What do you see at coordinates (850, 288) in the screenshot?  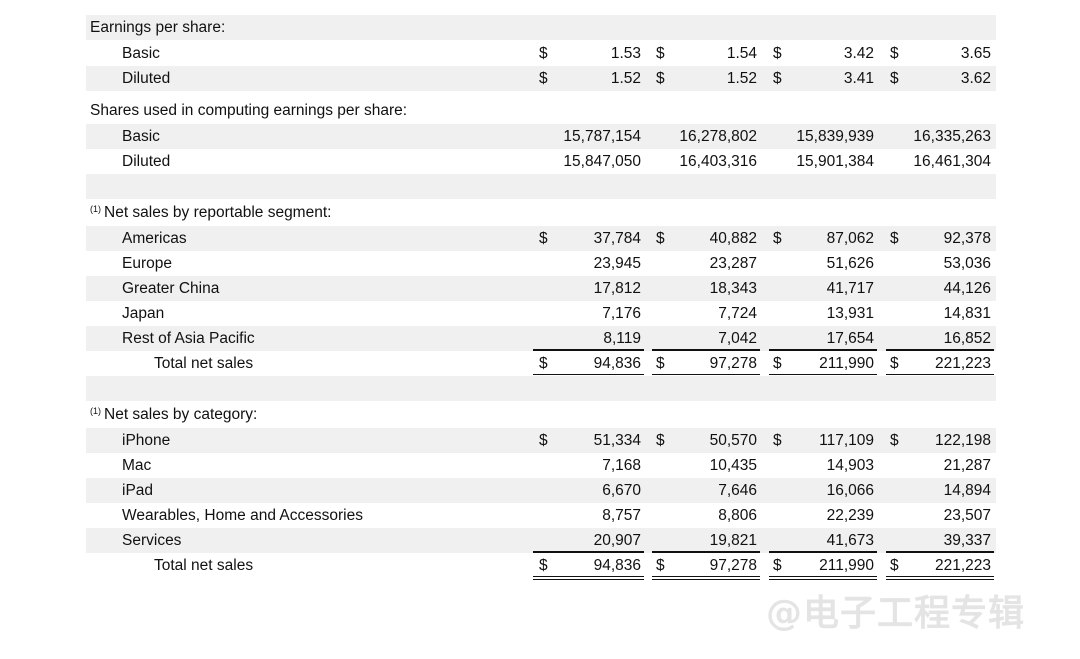 I see `cell-value: 41,717` at bounding box center [850, 288].